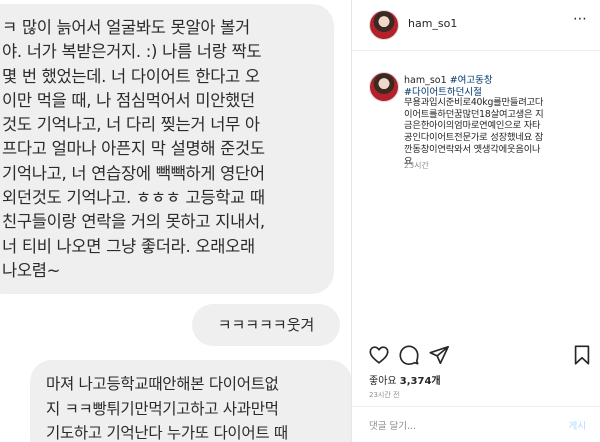  Describe the element at coordinates (432, 23) in the screenshot. I see `post-username: ham_so1` at that location.